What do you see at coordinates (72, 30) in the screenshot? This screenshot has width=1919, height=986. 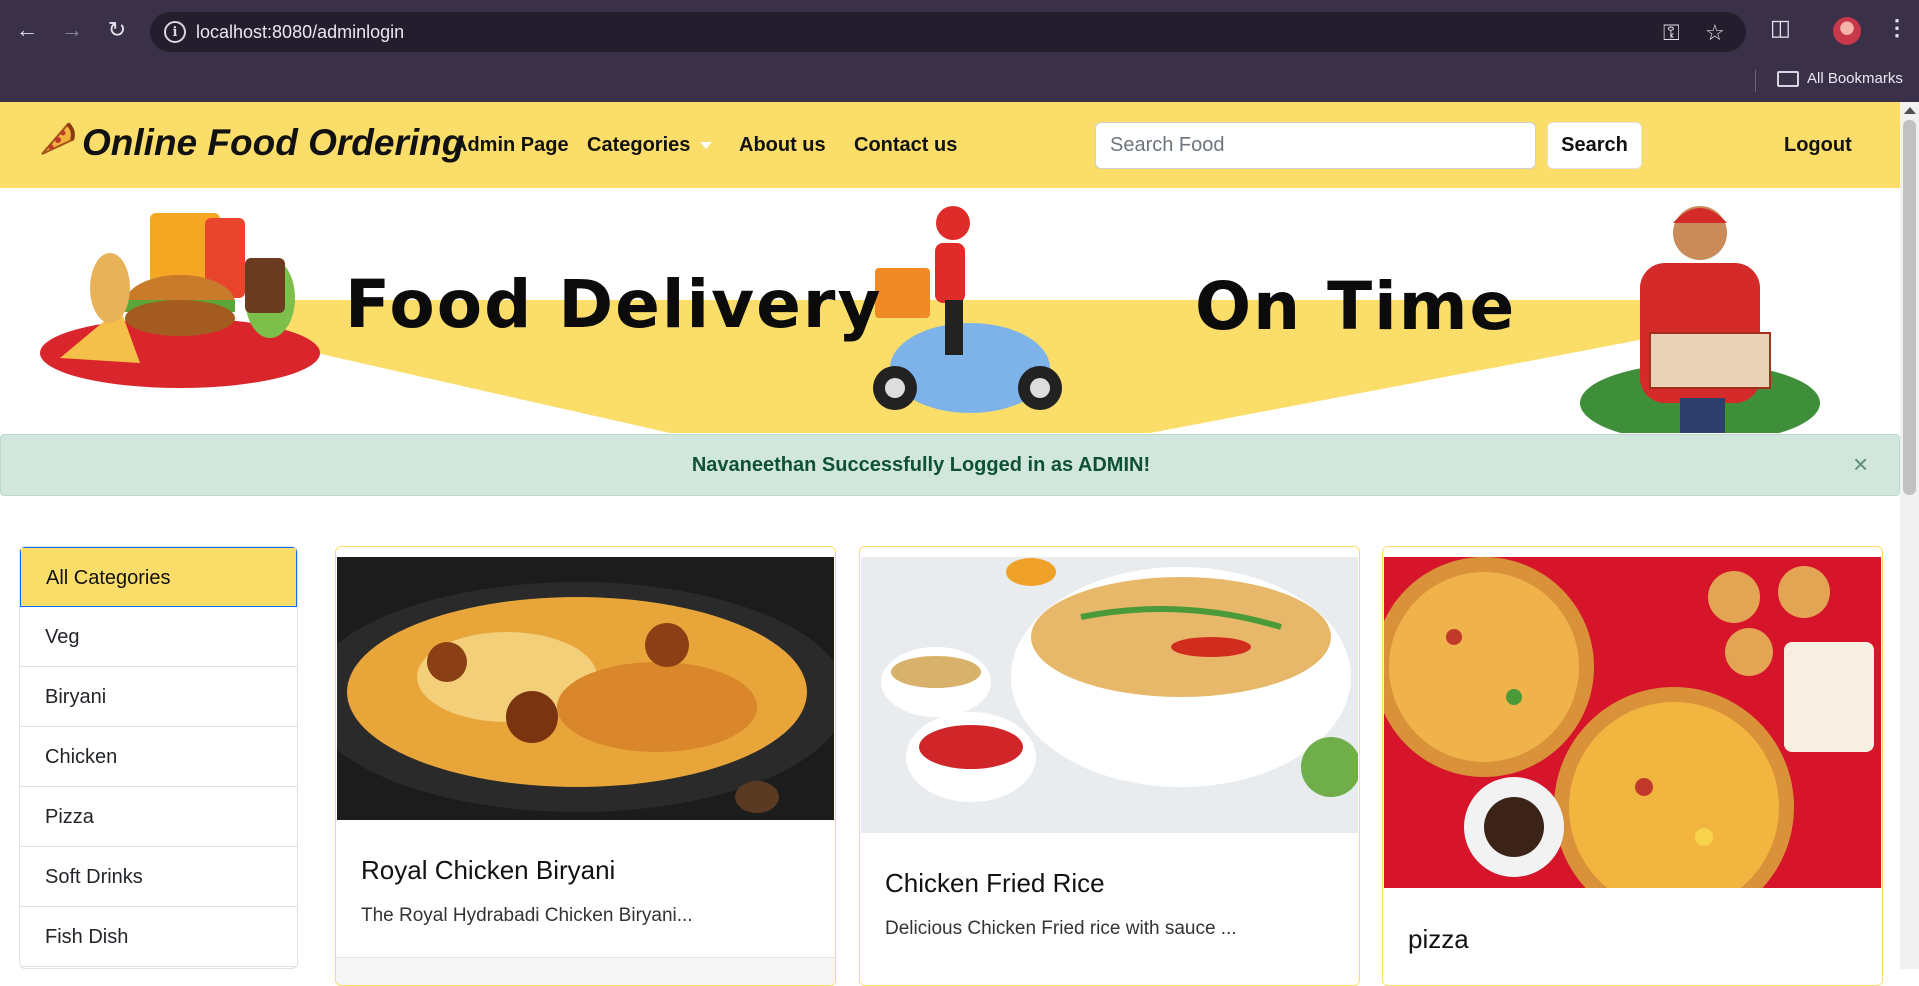 I see `forward-arrow-icon: →` at bounding box center [72, 30].